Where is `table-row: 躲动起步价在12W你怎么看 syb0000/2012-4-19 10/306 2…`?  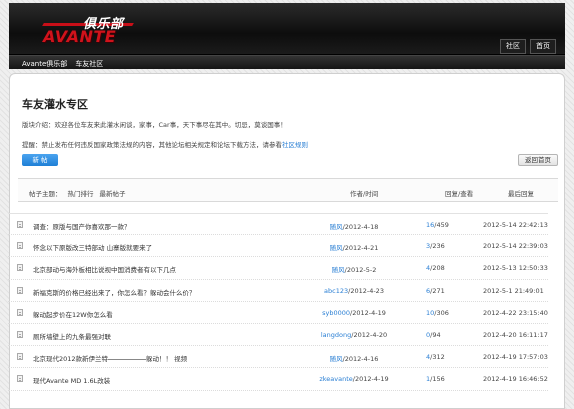
table-row: 躲动起步价在12W你怎么看 syb0000/2012-4-19 10/306 2… is located at coordinates (278, 313).